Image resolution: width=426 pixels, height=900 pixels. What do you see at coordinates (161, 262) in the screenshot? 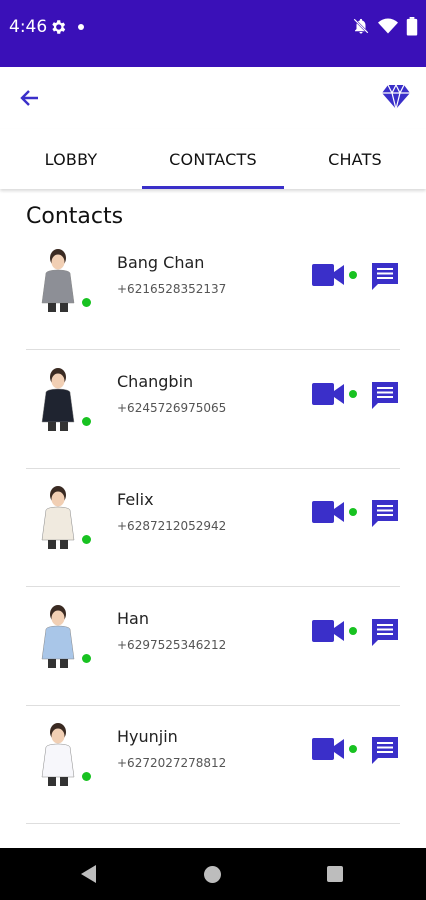
I see `contact-name: Bang Chan` at bounding box center [161, 262].